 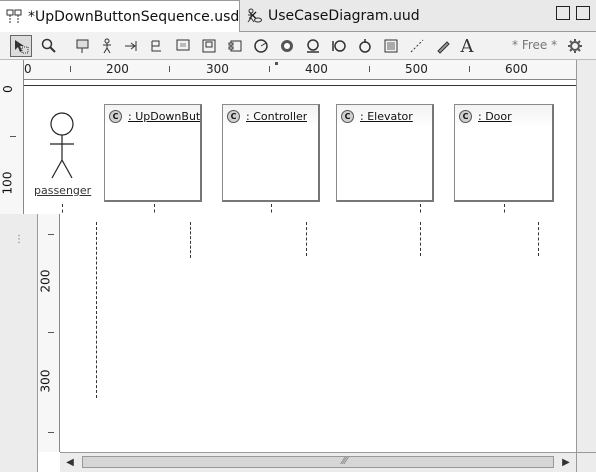 What do you see at coordinates (563, 13) in the screenshot?
I see `minimize-editor-icon` at bounding box center [563, 13].